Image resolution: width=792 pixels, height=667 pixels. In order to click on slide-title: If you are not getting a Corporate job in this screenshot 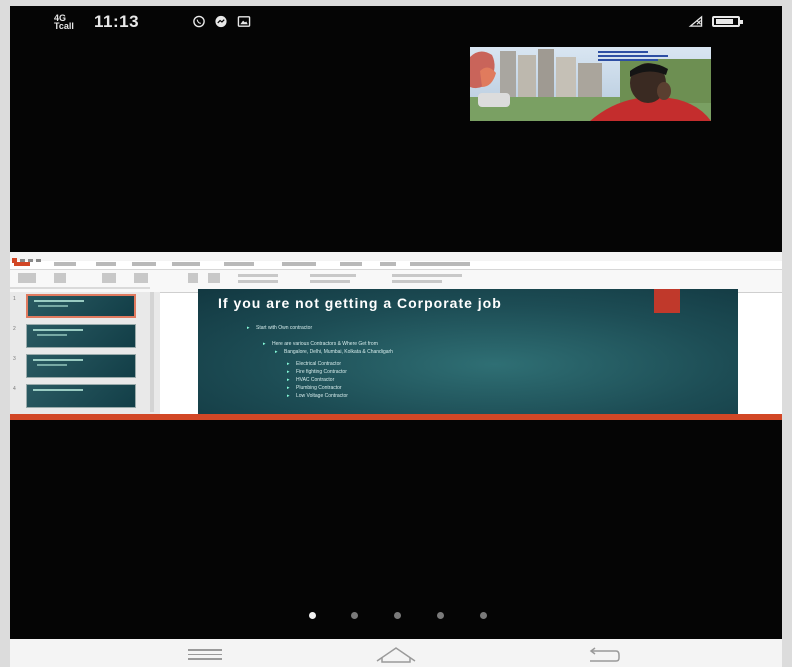, I will do `click(360, 303)`.